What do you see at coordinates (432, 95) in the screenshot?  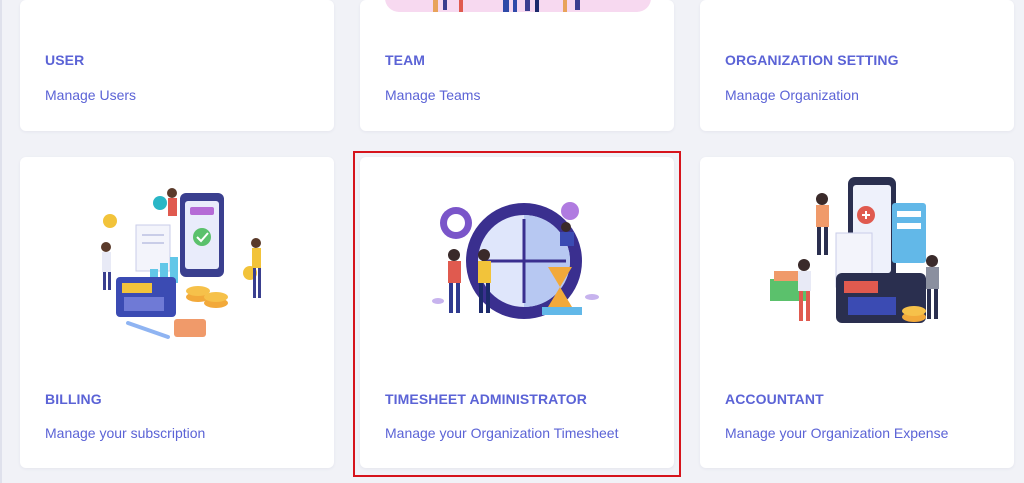 I see `team-card-subtitle: Manage Teams` at bounding box center [432, 95].